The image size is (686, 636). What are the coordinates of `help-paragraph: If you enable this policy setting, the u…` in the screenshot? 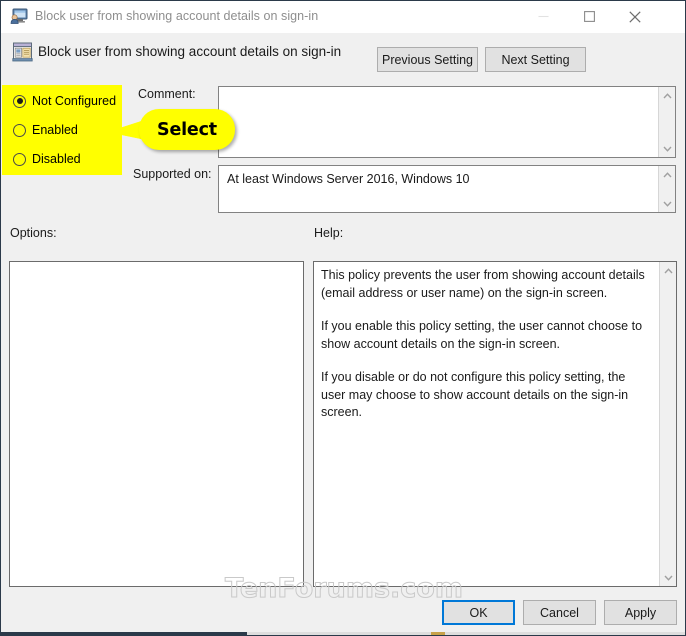 It's located at (482, 335).